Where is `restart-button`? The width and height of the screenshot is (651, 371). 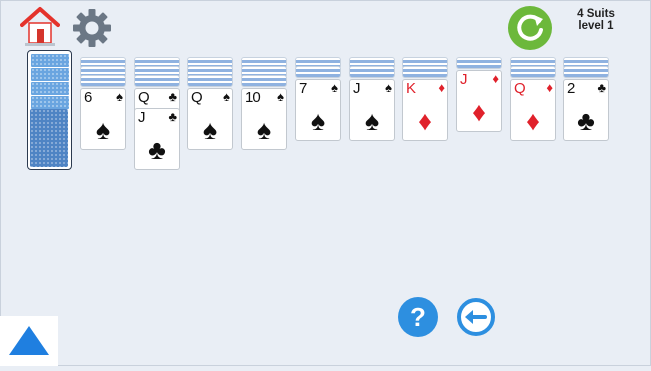 restart-button is located at coordinates (530, 28).